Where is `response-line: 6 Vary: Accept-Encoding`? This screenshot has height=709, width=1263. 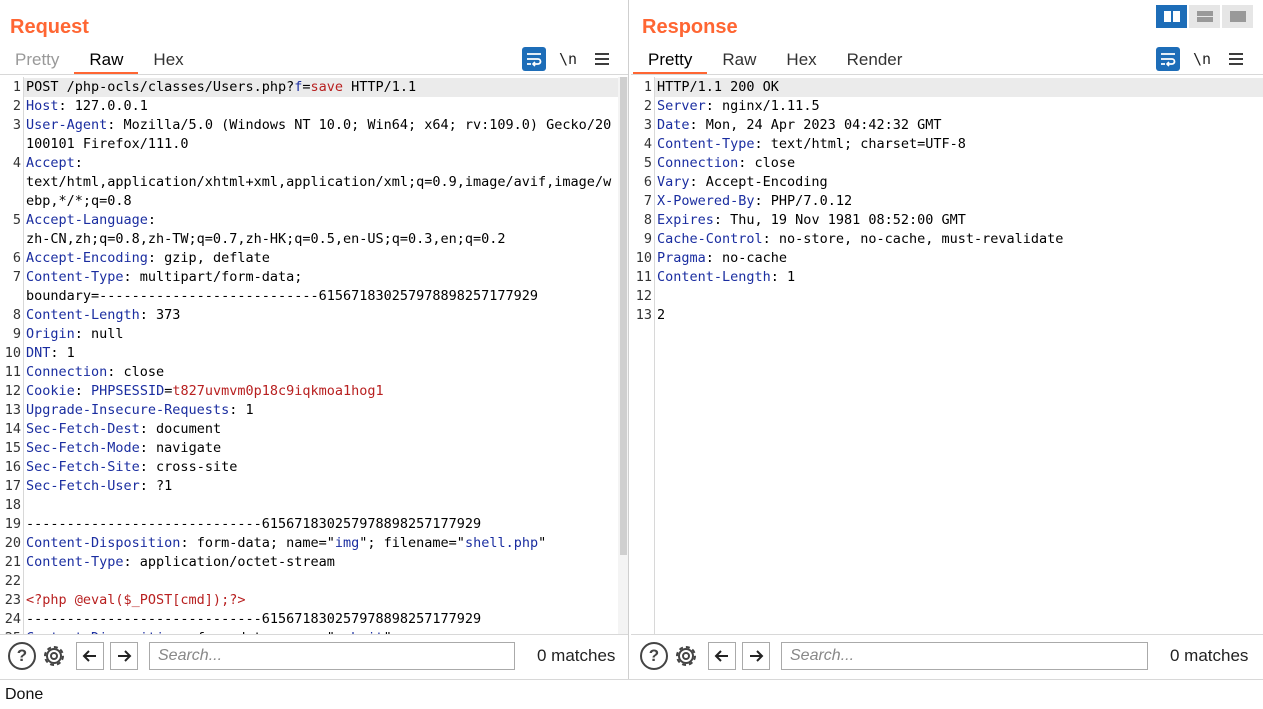
response-line: 6 Vary: Accept-Encoding is located at coordinates (947, 182).